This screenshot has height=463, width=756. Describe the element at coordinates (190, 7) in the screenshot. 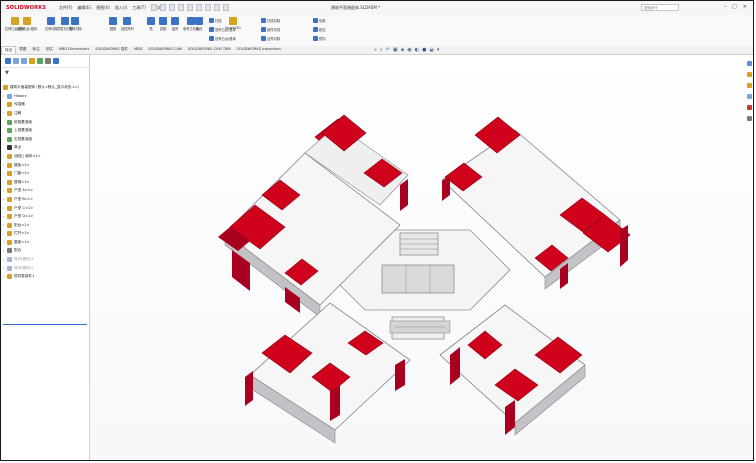

I see `undo-icon` at that location.